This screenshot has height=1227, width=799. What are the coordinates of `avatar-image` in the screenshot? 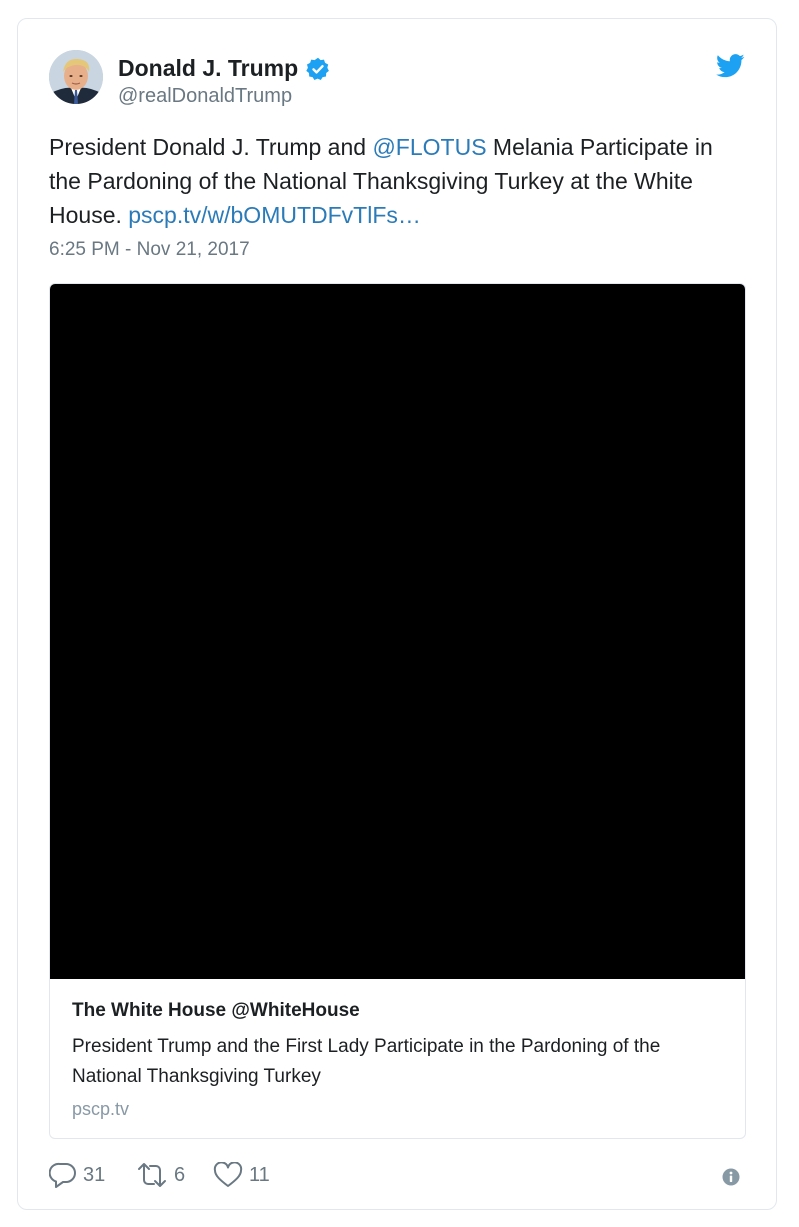 It's located at (76, 77).